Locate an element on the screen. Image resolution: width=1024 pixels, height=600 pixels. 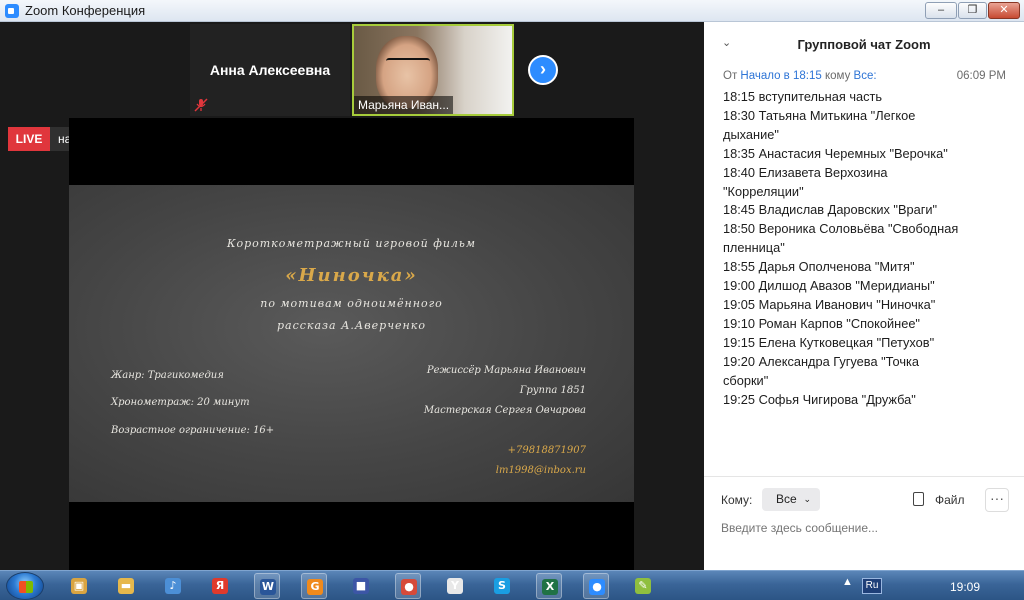
file-icon is located at coordinates (918, 499).